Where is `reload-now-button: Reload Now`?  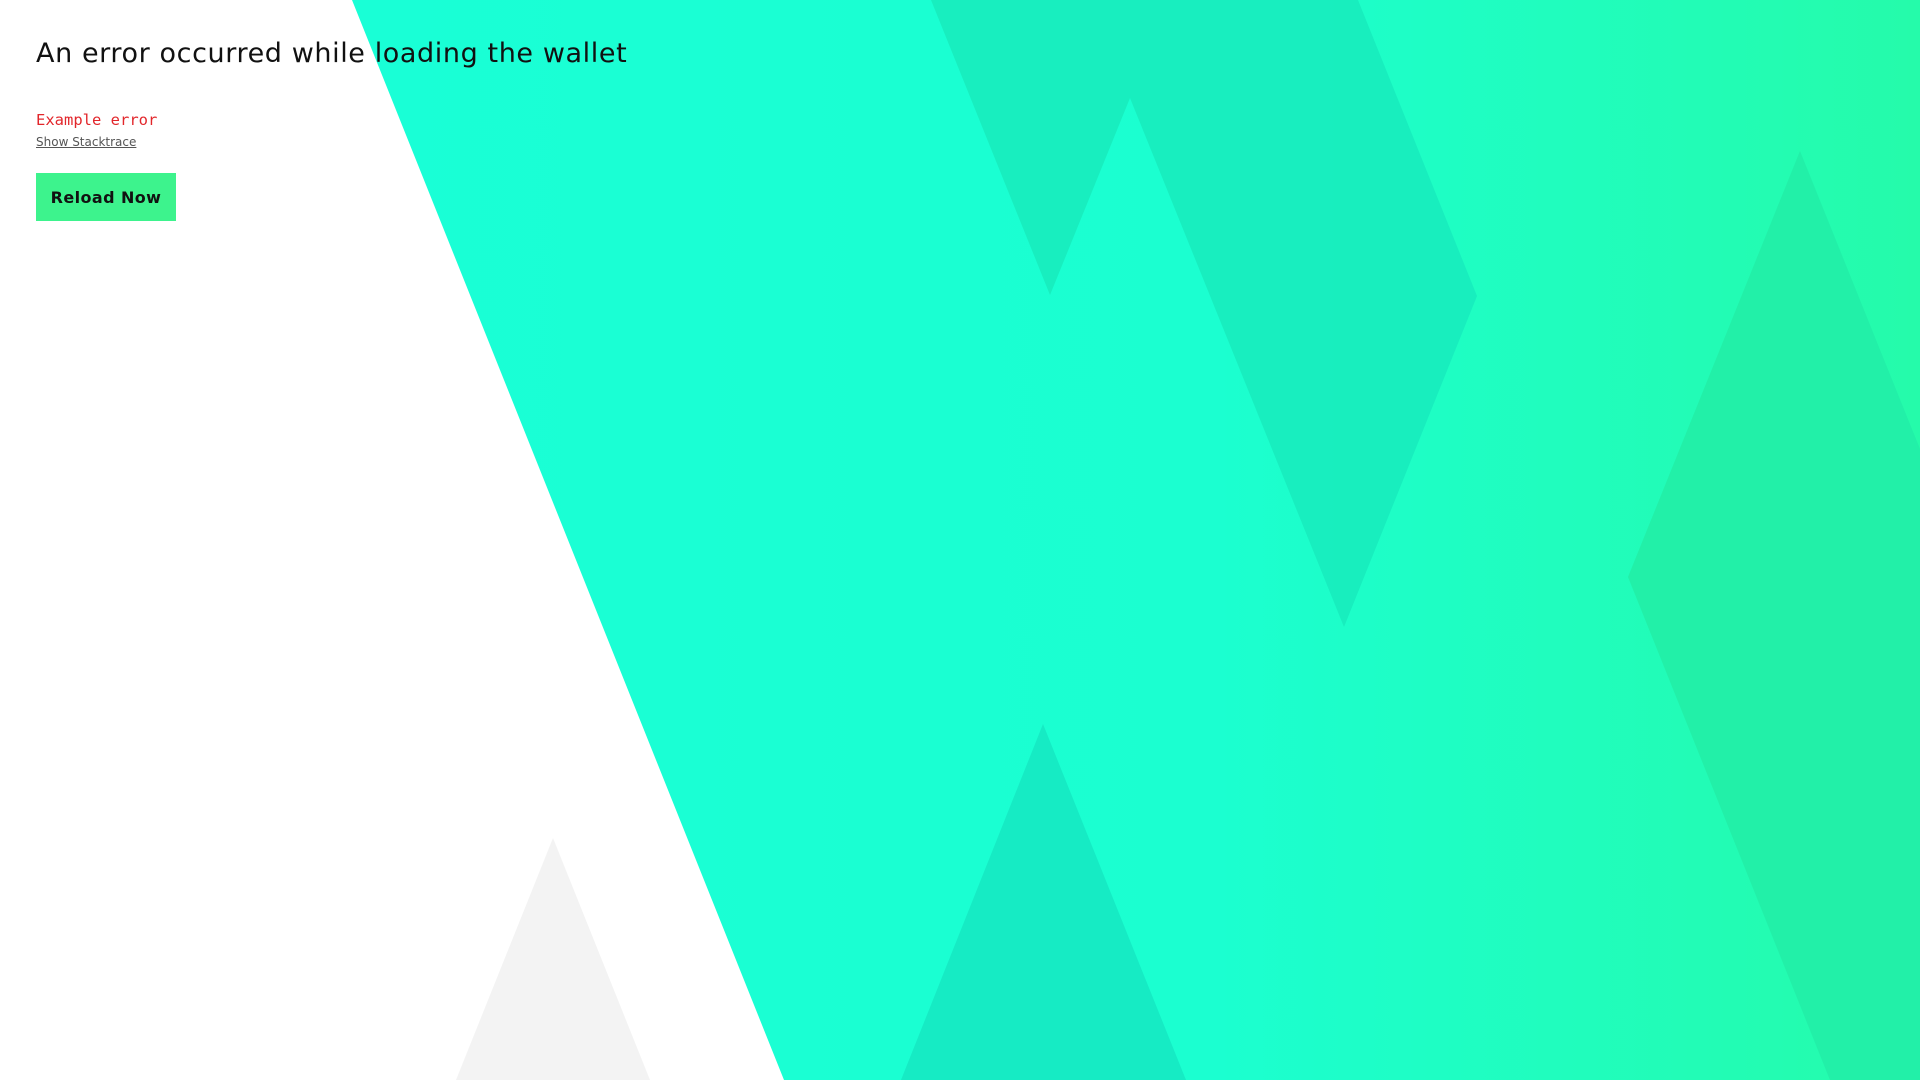
reload-now-button: Reload Now is located at coordinates (106, 197).